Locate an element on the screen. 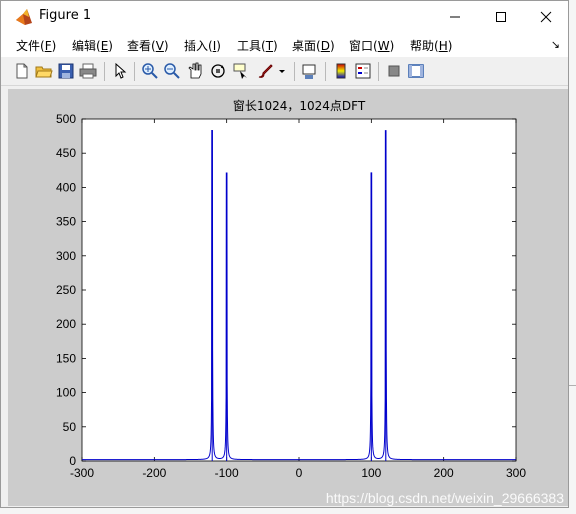  menu-view: 查看(V) is located at coordinates (148, 45).